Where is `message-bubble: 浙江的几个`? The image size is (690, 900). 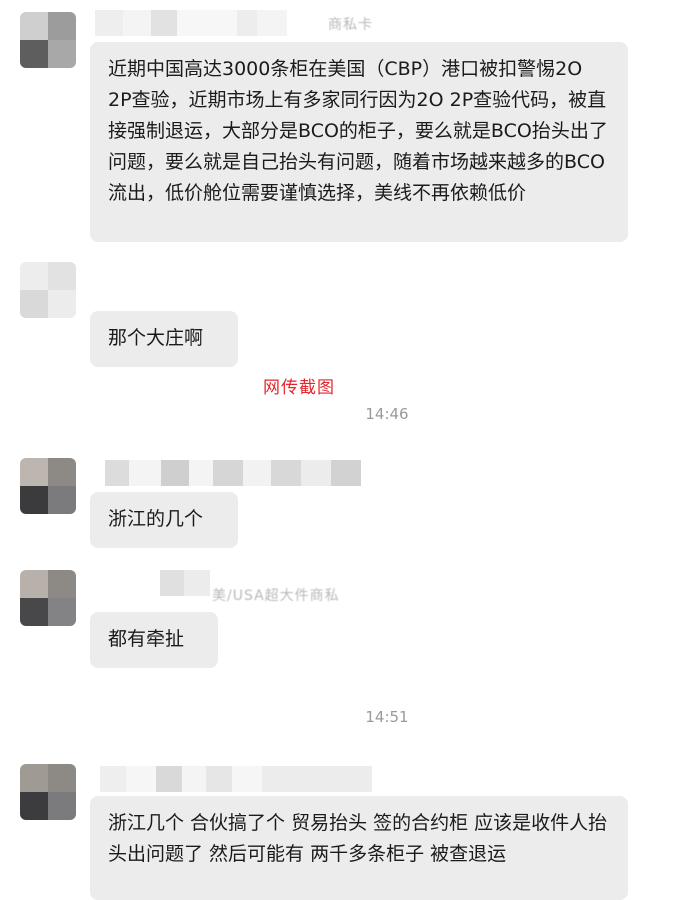 message-bubble: 浙江的几个 is located at coordinates (164, 520).